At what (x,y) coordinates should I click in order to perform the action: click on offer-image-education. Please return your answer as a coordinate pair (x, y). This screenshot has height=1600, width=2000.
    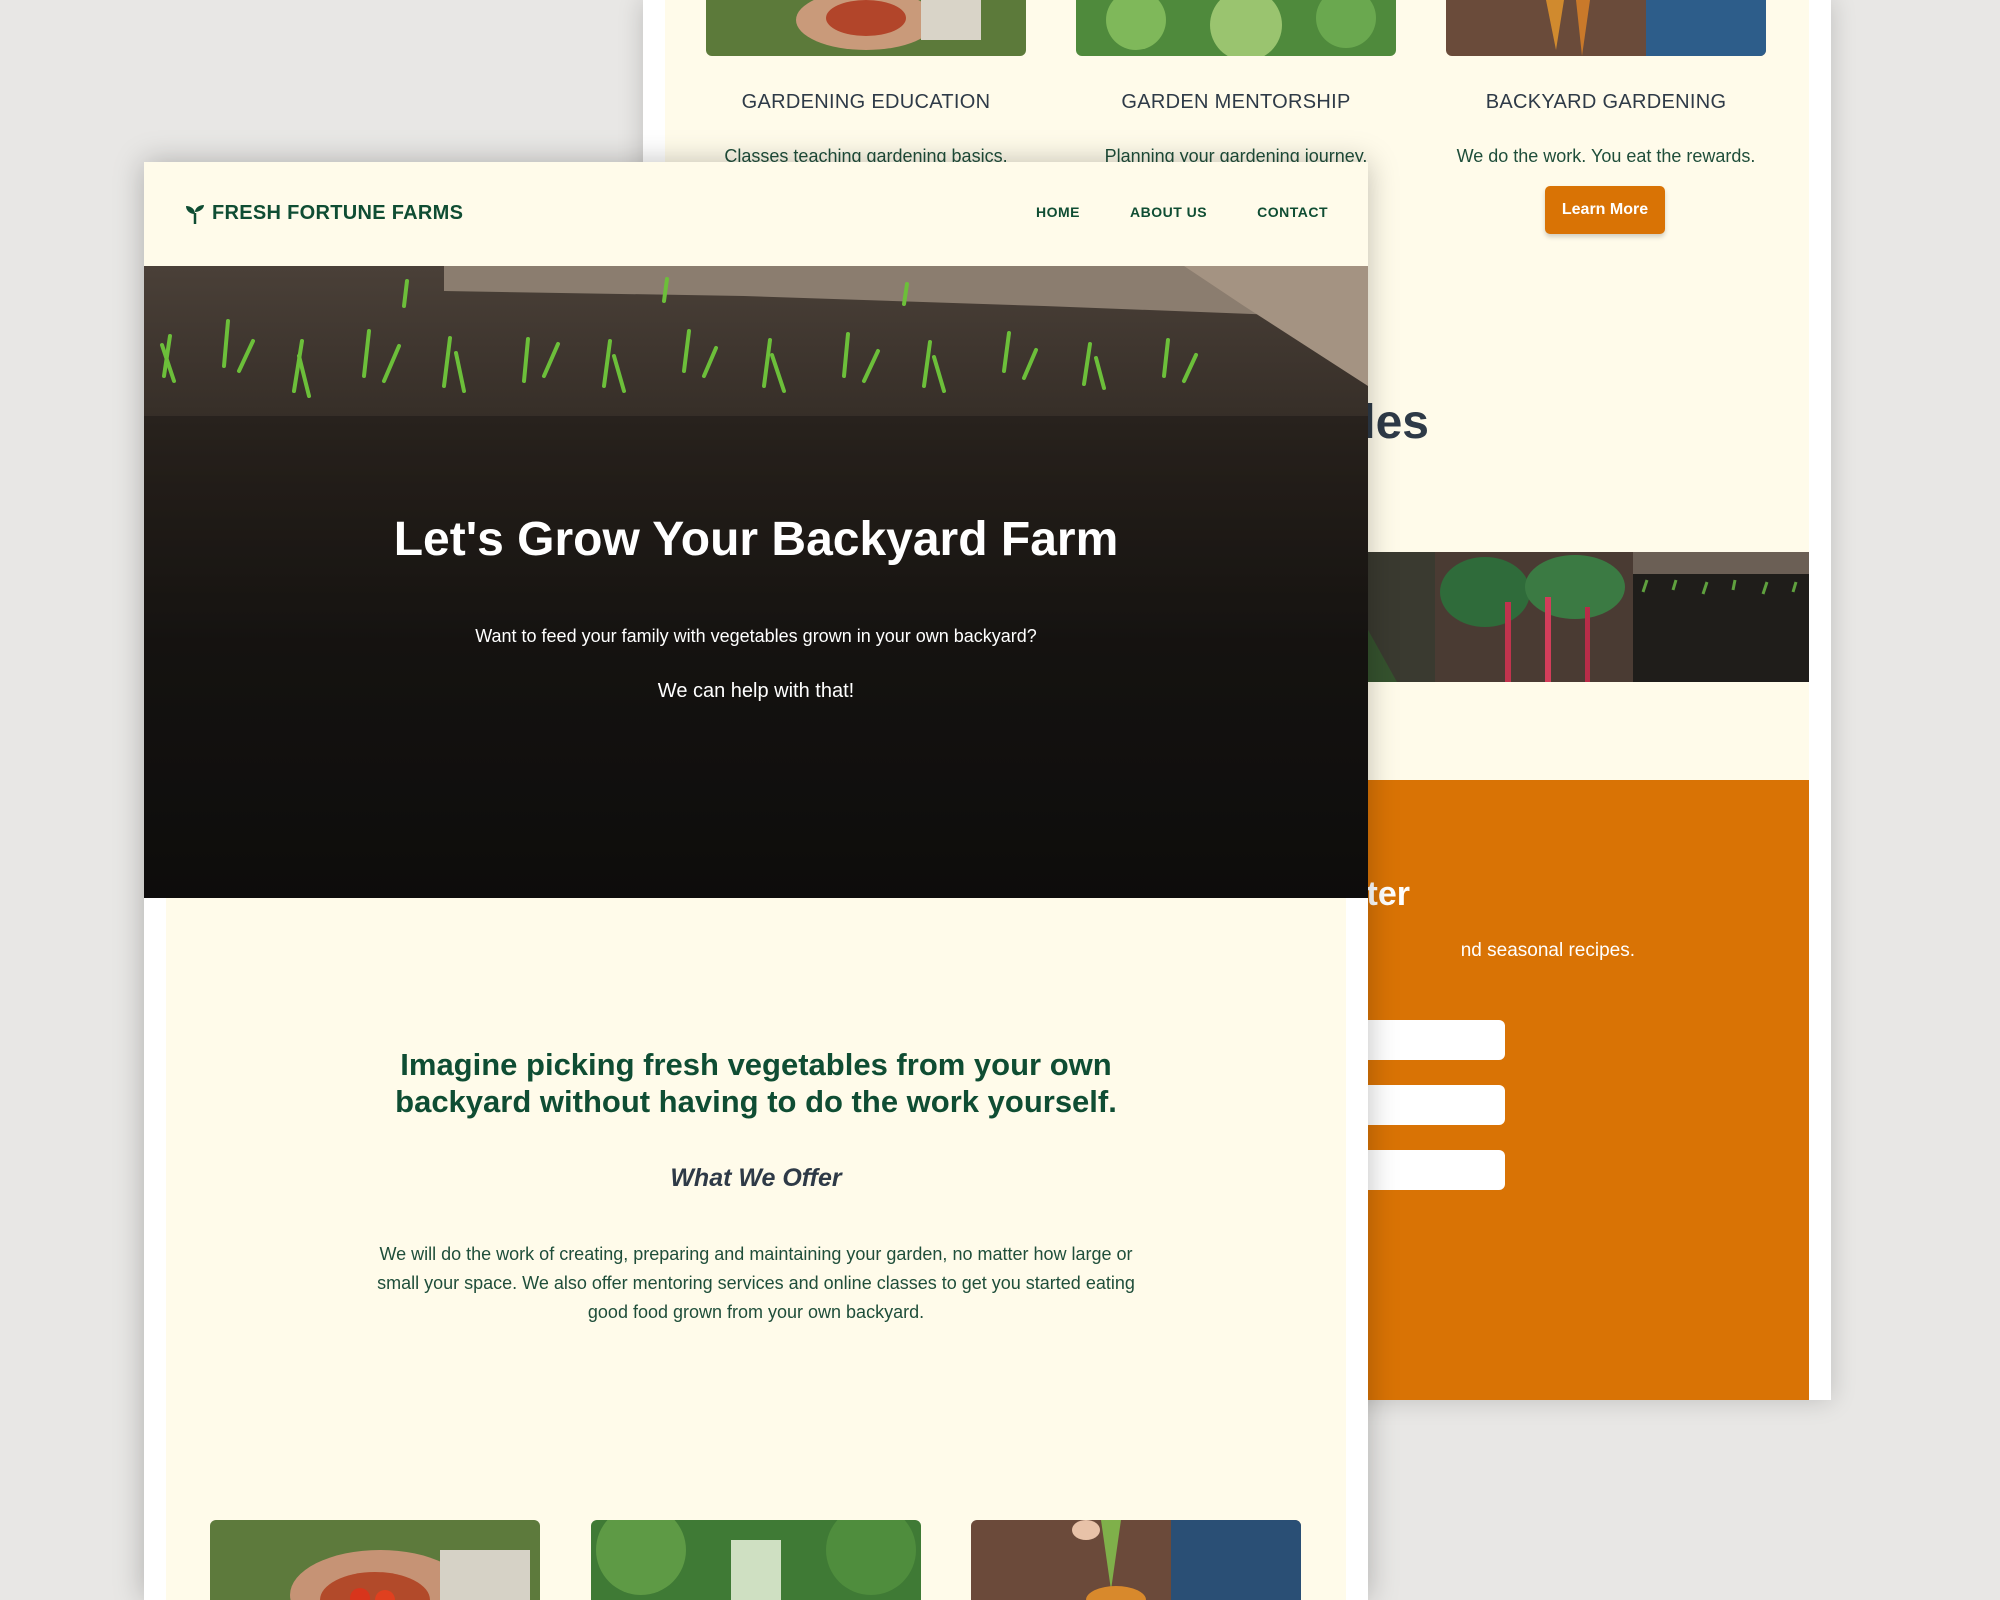
    Looking at the image, I should click on (375, 1560).